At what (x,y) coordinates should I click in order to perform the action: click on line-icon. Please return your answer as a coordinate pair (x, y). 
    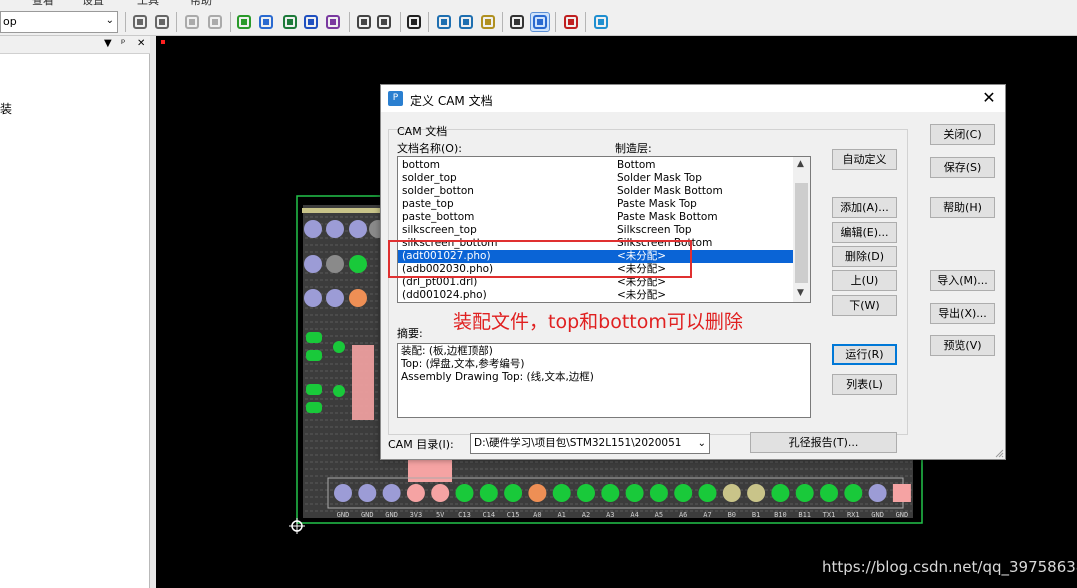
    Looking at the image, I should click on (311, 22).